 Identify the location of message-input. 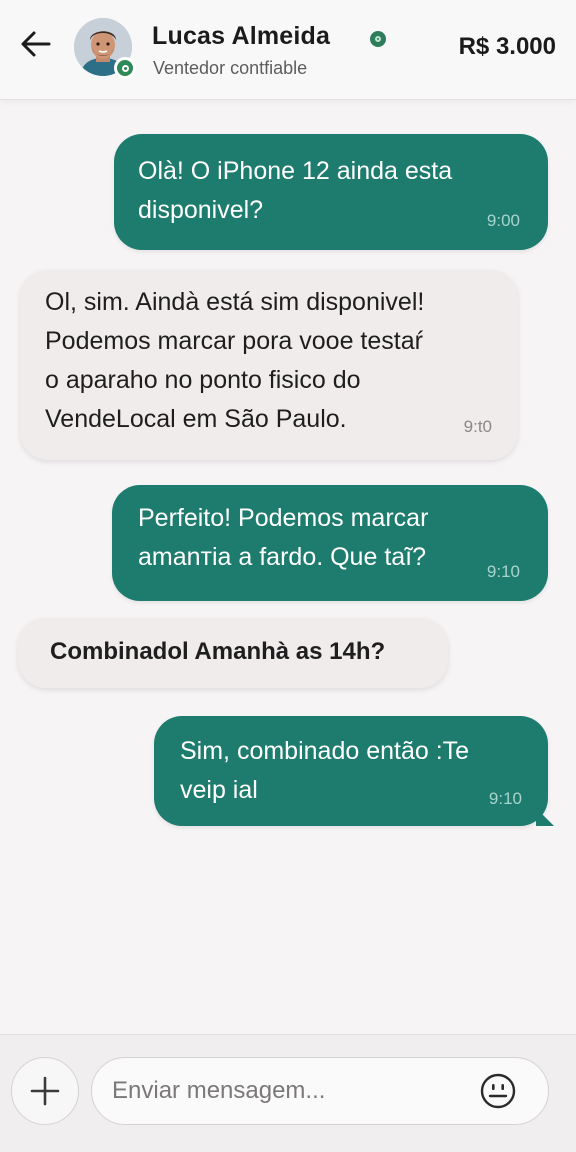
(292, 1090).